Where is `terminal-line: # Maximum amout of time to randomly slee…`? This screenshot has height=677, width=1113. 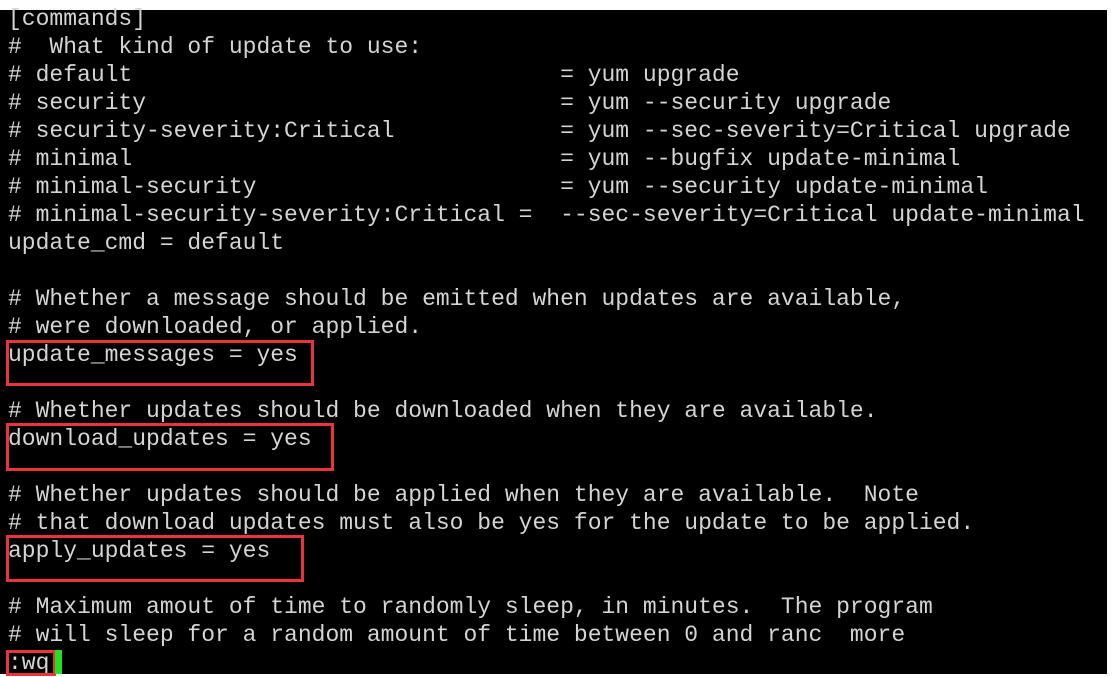
terminal-line: # Maximum amout of time to randomly slee… is located at coordinates (470, 607).